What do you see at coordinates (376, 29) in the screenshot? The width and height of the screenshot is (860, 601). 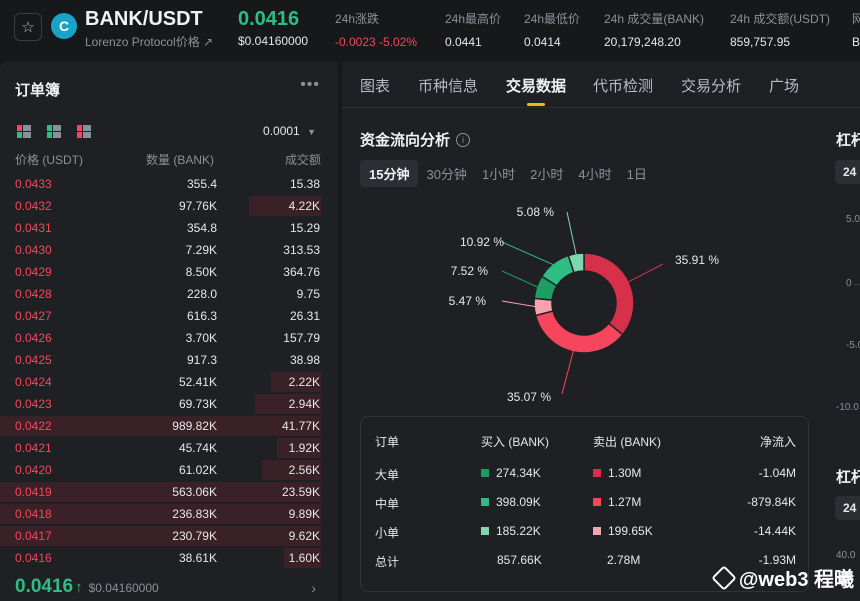 I see `stat-24h-change: 24h涨跌 -0.0023 -5.02%` at bounding box center [376, 29].